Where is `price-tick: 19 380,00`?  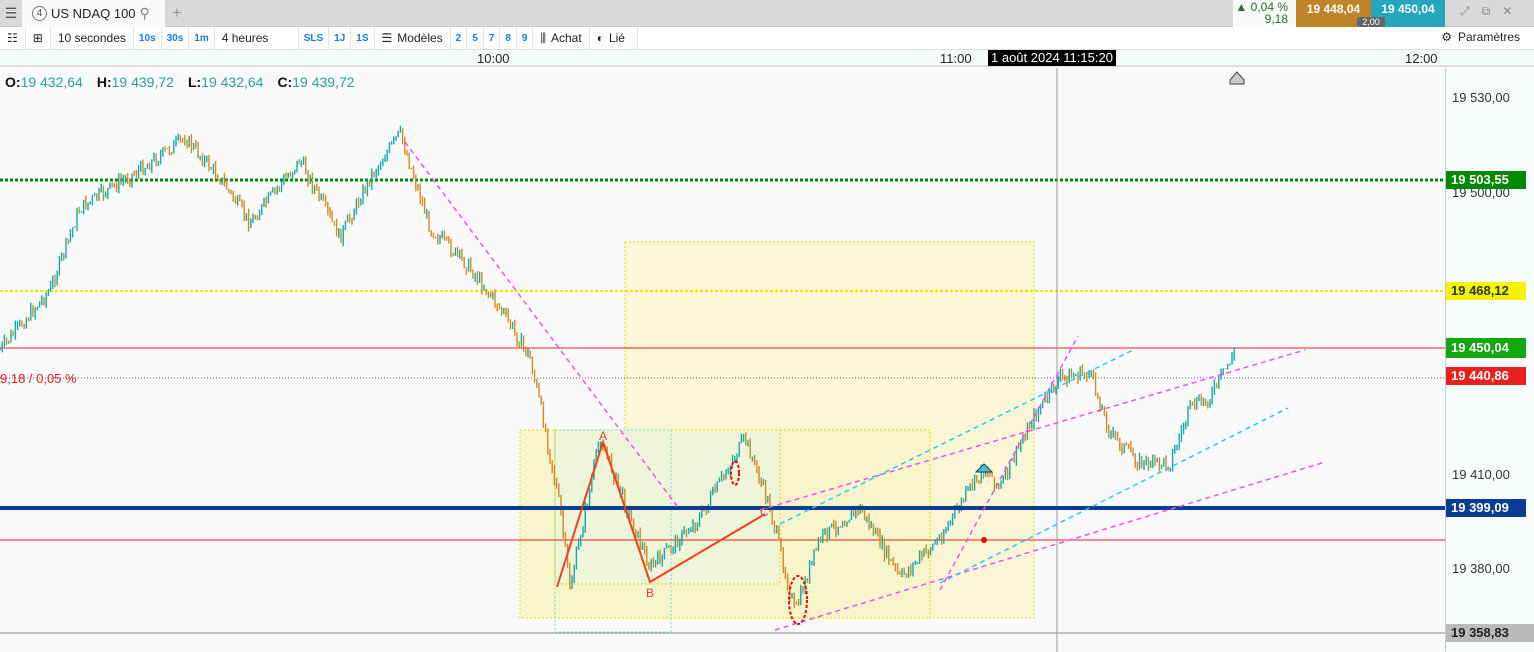 price-tick: 19 380,00 is located at coordinates (1481, 568).